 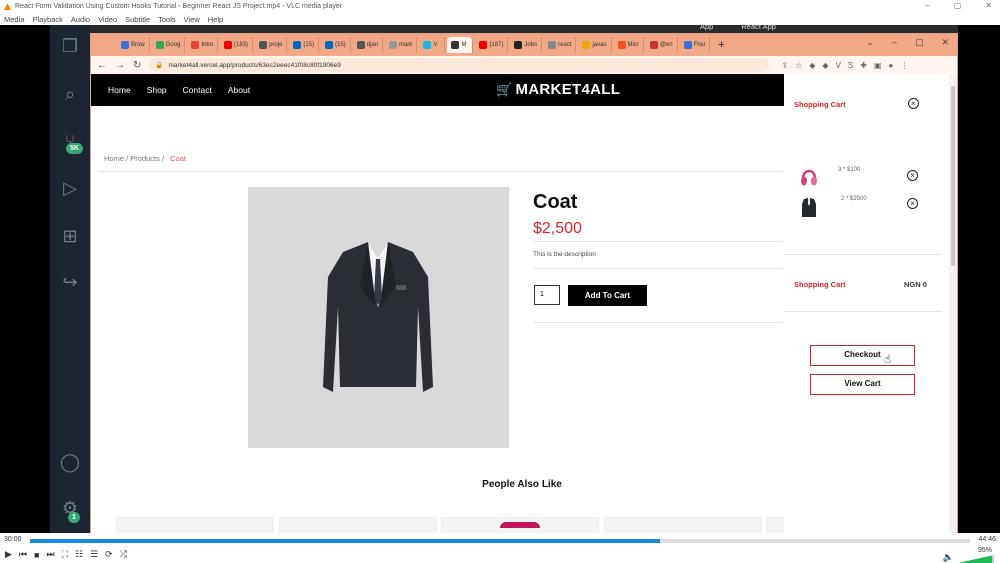 What do you see at coordinates (721, 45) in the screenshot?
I see `new-tab-icon: +` at bounding box center [721, 45].